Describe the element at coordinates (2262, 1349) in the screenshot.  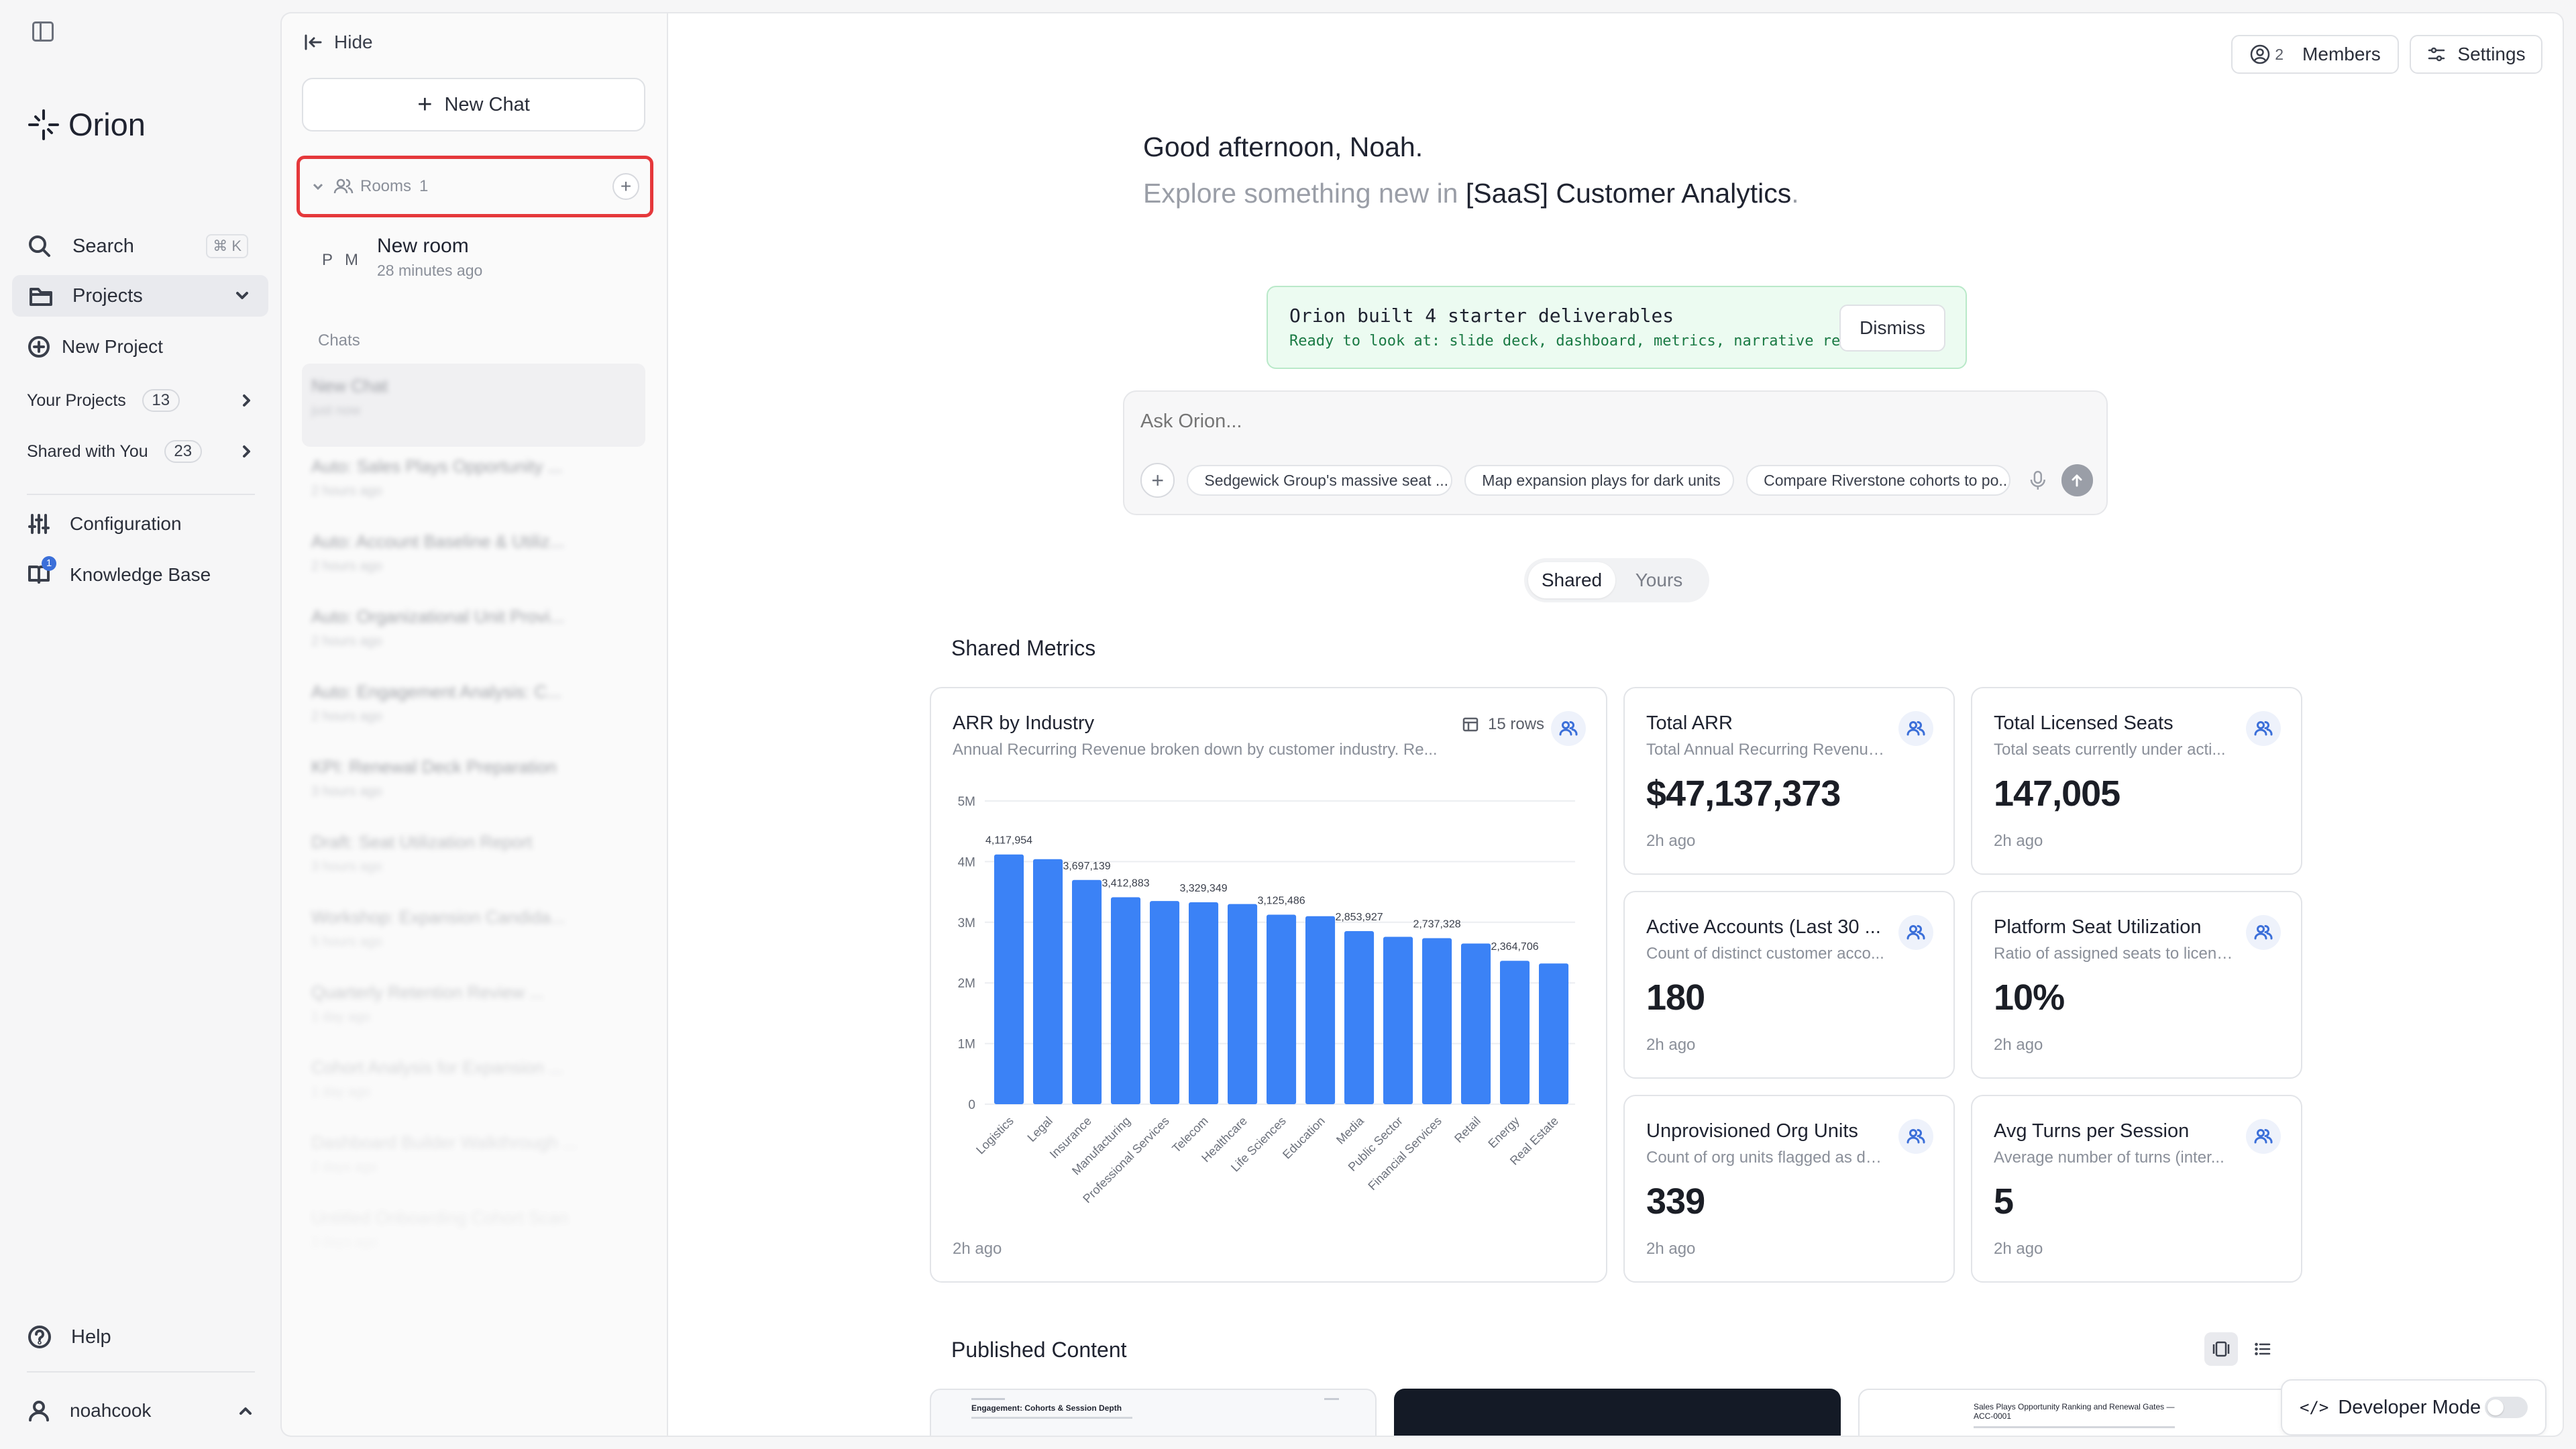
I see `list-view-button` at that location.